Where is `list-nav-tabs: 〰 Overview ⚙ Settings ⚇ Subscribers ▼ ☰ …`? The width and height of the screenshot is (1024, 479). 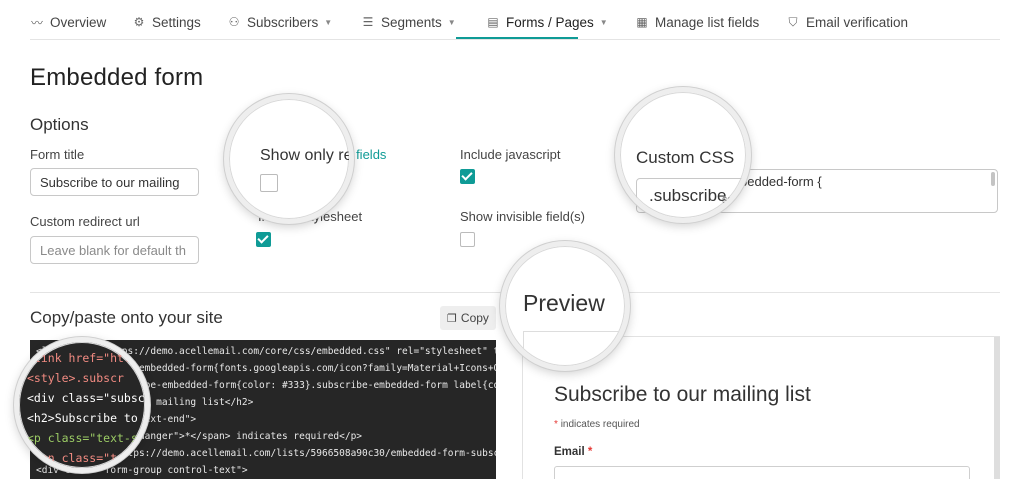
list-nav-tabs: 〰 Overview ⚙ Settings ⚇ Subscribers ▼ ☰ … is located at coordinates (515, 20).